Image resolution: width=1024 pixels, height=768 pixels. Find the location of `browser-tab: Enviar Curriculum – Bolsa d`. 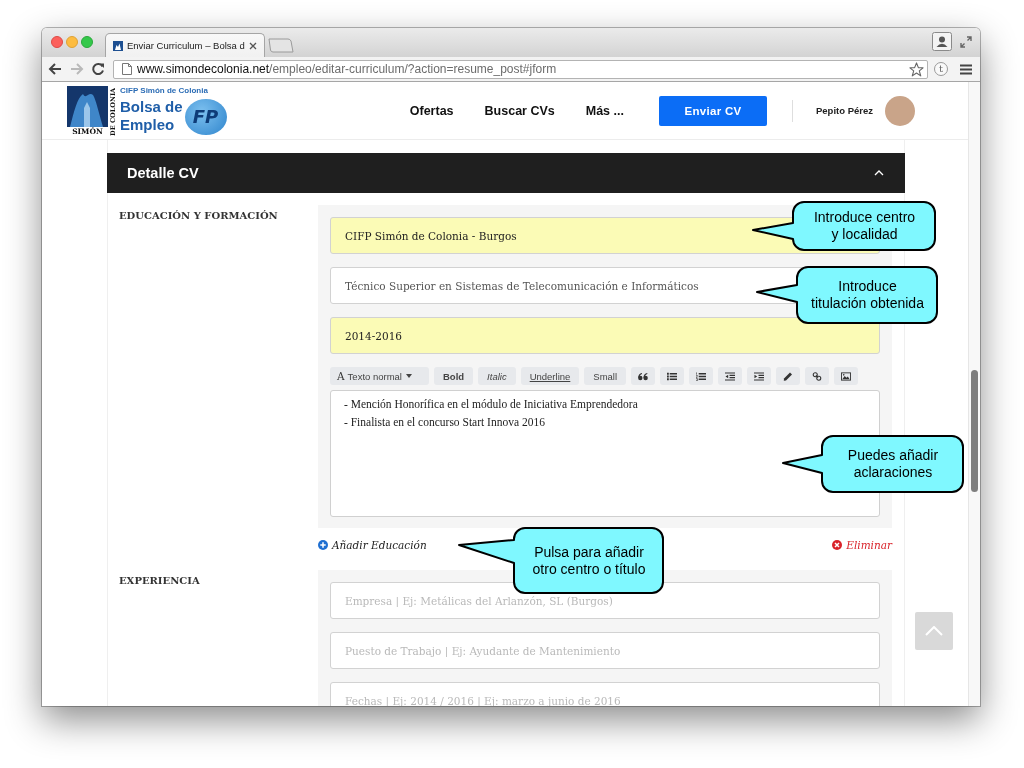

browser-tab: Enviar Curriculum – Bolsa d is located at coordinates (185, 45).